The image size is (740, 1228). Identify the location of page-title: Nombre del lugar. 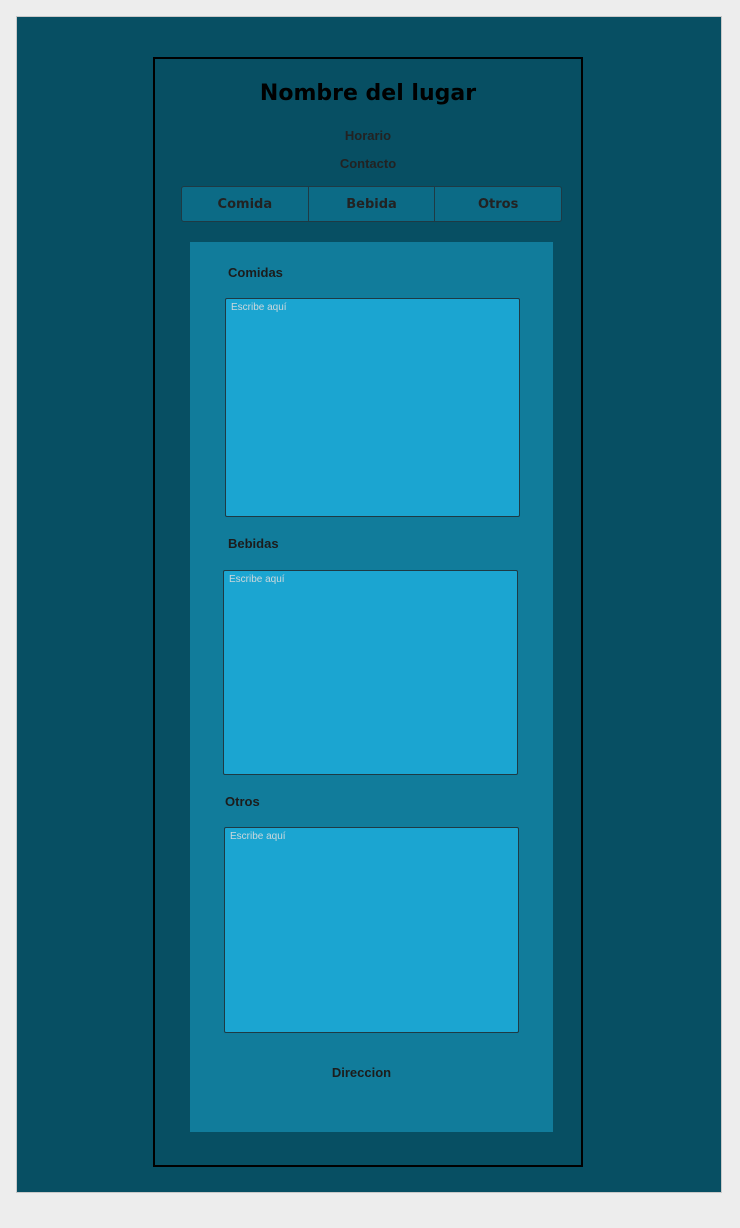
(368, 93).